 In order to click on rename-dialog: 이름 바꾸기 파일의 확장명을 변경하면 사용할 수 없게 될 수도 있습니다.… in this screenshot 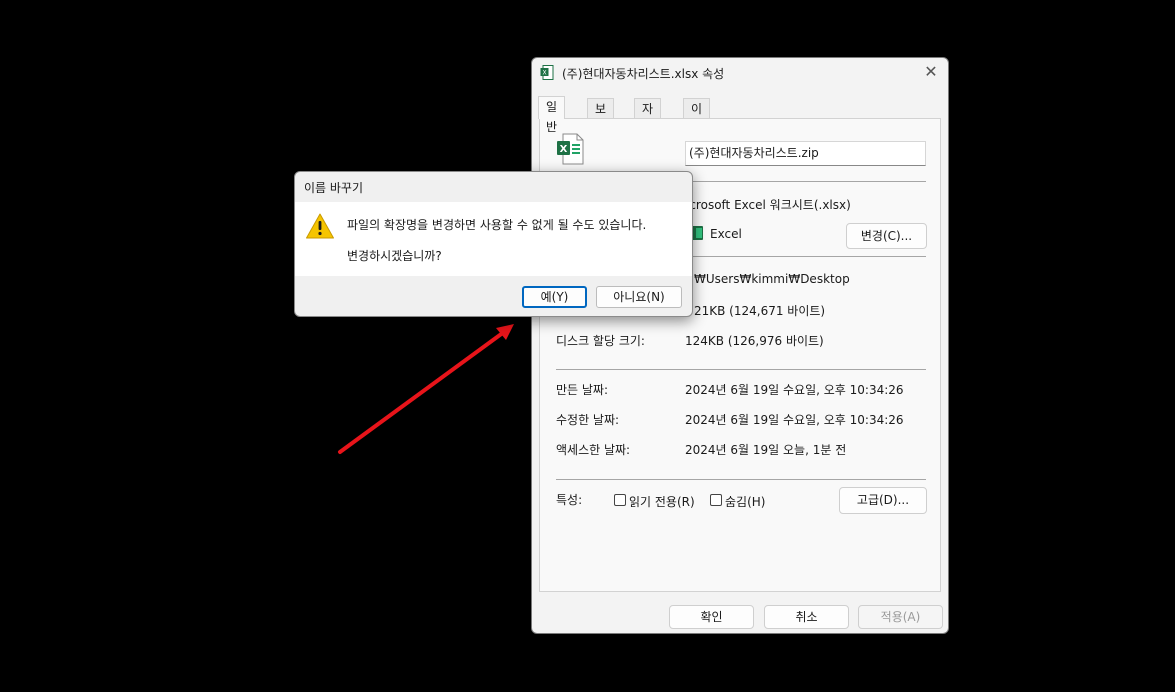, I will do `click(493, 244)`.